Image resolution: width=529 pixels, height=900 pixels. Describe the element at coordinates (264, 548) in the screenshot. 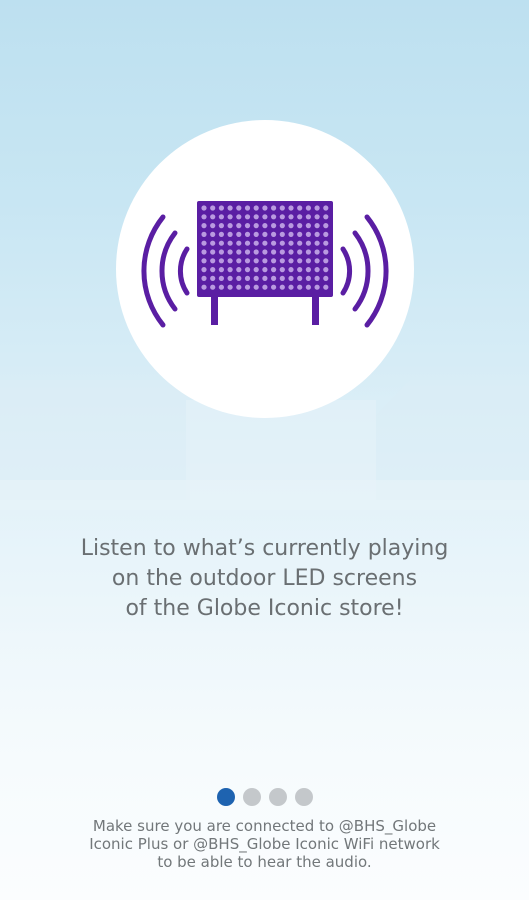

I see `headline-line-1: Listen to what’s currently playing` at that location.